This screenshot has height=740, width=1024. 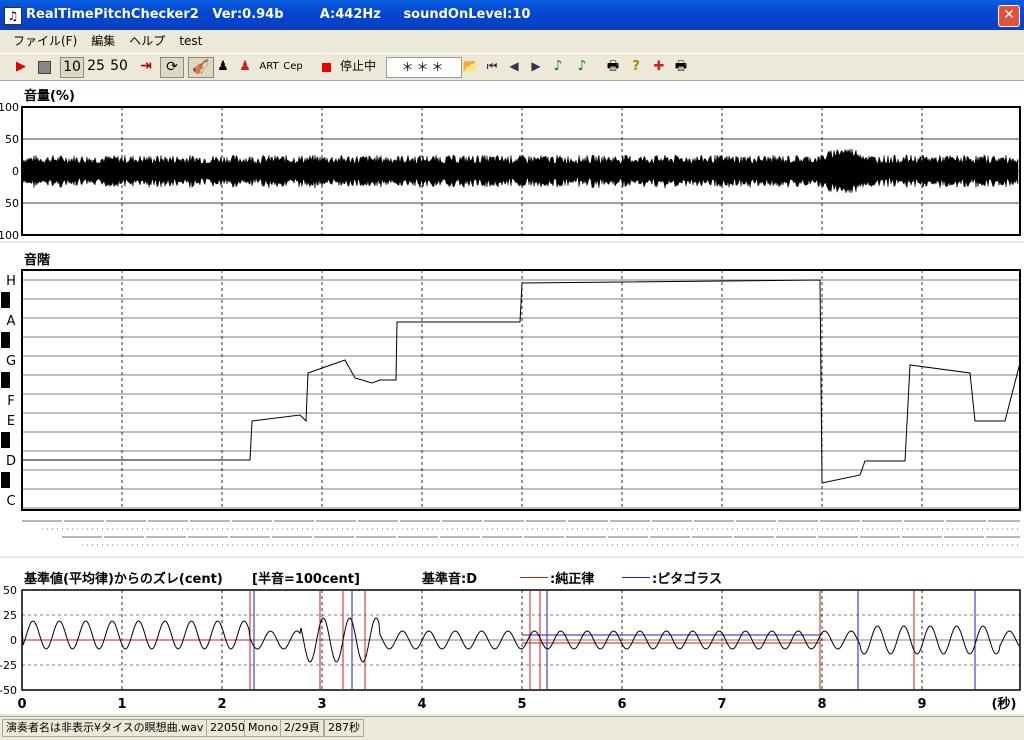 What do you see at coordinates (10, 615) in the screenshot?
I see `cent-y-label: 25` at bounding box center [10, 615].